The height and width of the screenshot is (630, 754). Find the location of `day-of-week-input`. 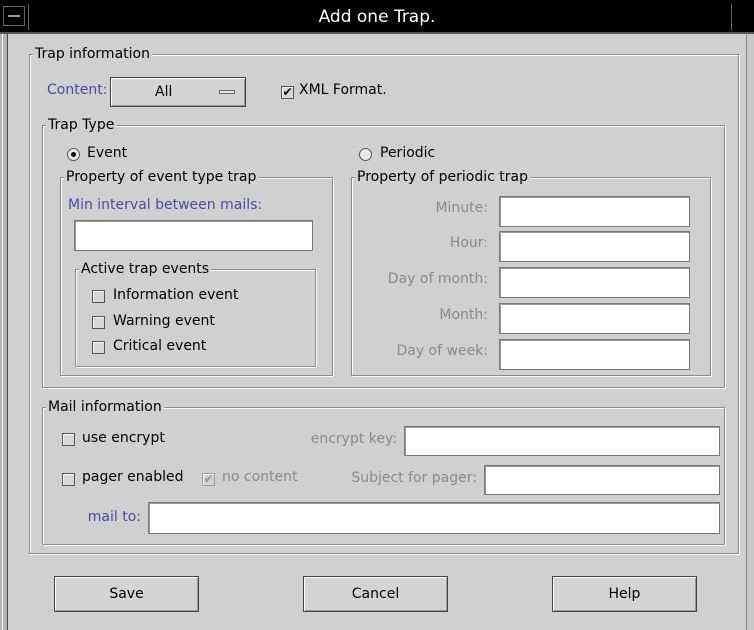

day-of-week-input is located at coordinates (594, 354).